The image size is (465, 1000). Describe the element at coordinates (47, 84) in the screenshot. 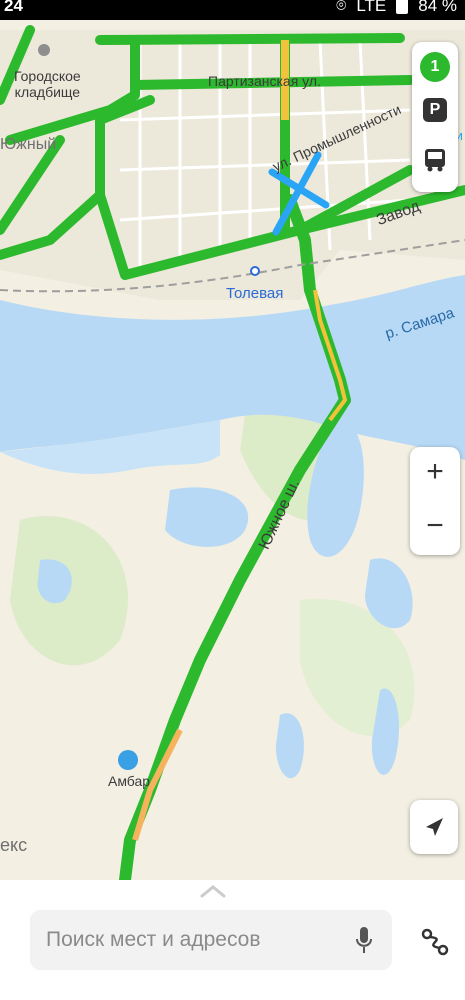

I see `cemetery-label: Городское кладбище` at that location.